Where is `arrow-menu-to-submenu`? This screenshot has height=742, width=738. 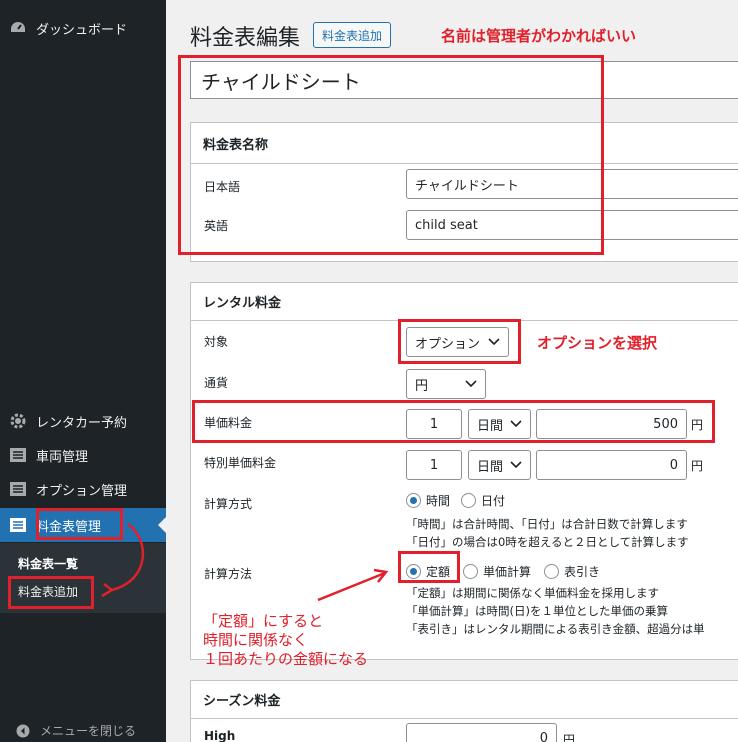
arrow-menu-to-submenu is located at coordinates (128, 557).